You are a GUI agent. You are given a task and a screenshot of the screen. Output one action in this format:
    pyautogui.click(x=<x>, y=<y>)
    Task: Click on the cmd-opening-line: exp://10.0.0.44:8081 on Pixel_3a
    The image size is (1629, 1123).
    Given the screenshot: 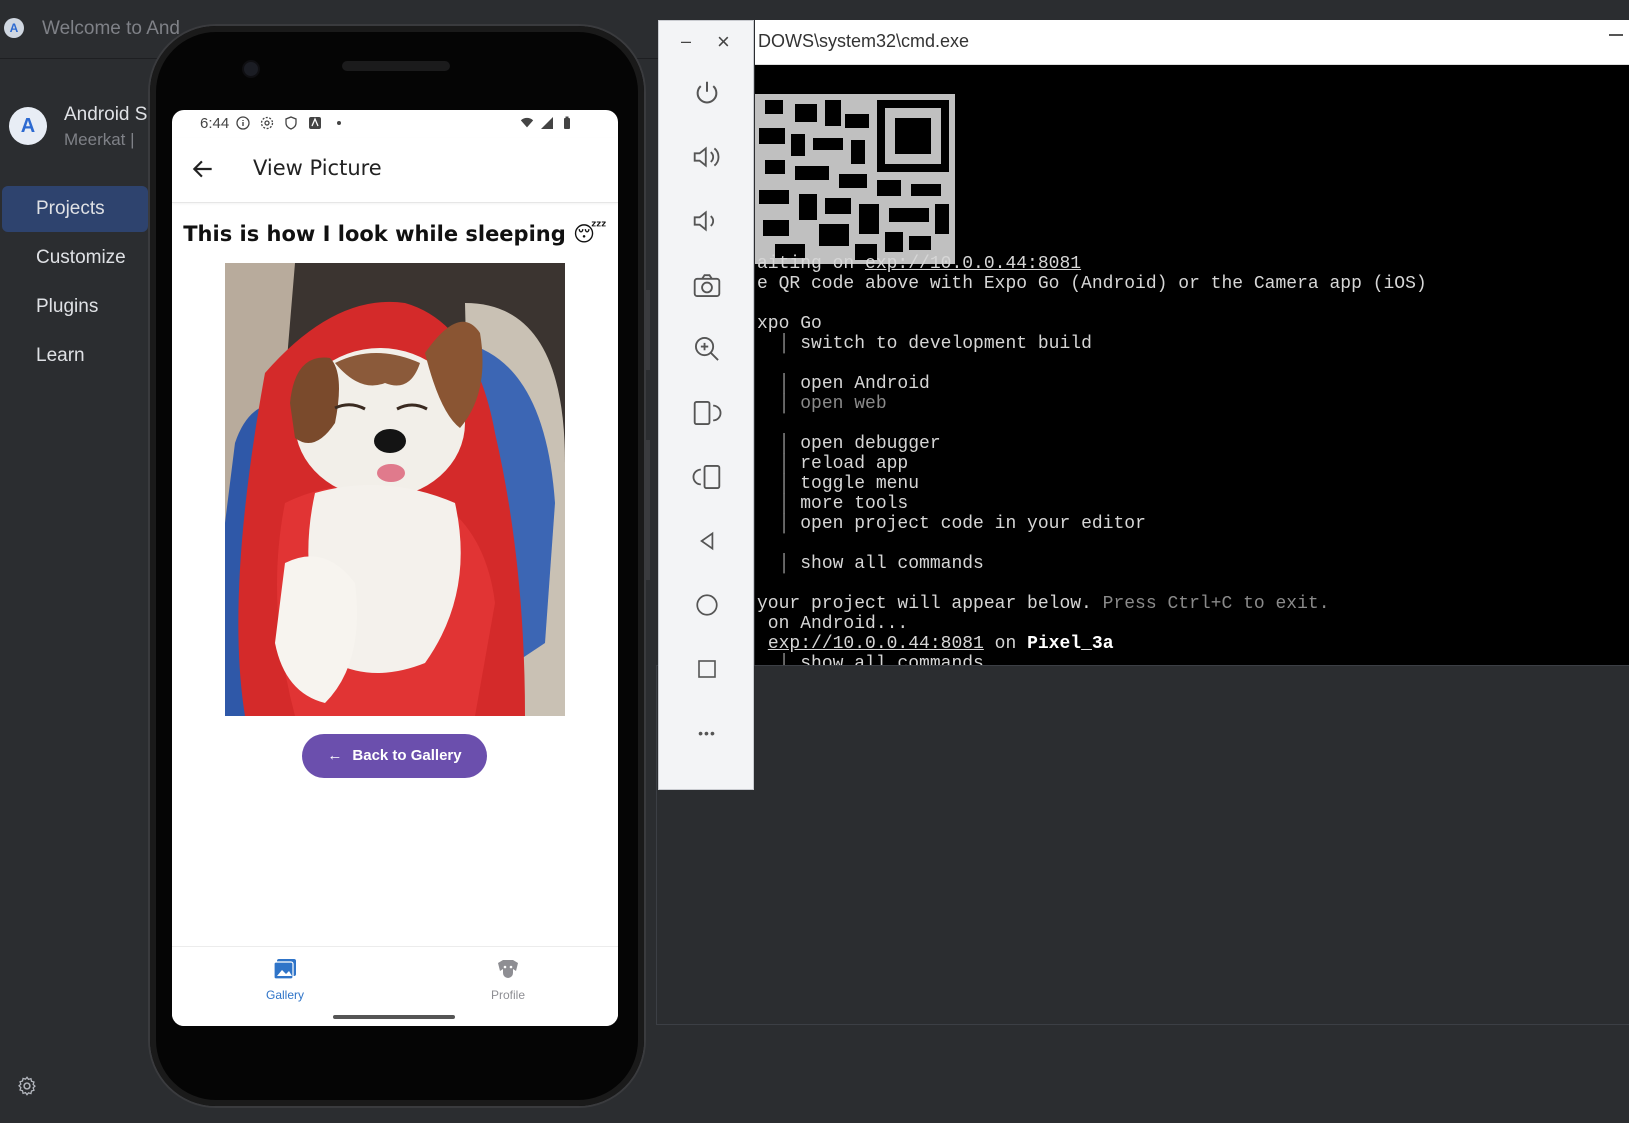 What is the action you would take?
    pyautogui.click(x=940, y=644)
    